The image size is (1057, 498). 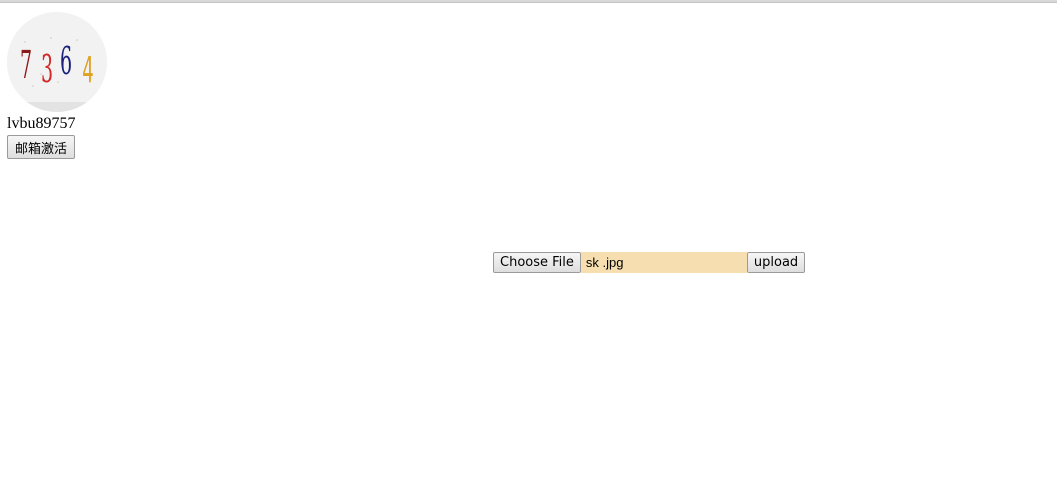 I want to click on captcha-digit: 4, so click(x=87, y=70).